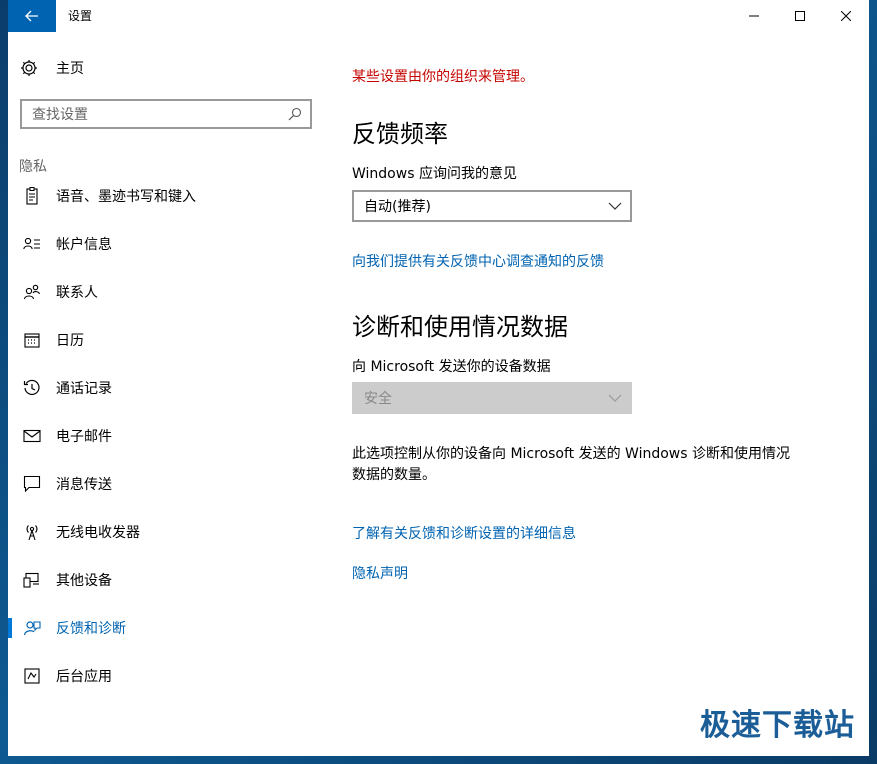 The width and height of the screenshot is (877, 764). What do you see at coordinates (70, 341) in the screenshot?
I see `sidebar-item-label: 日历` at bounding box center [70, 341].